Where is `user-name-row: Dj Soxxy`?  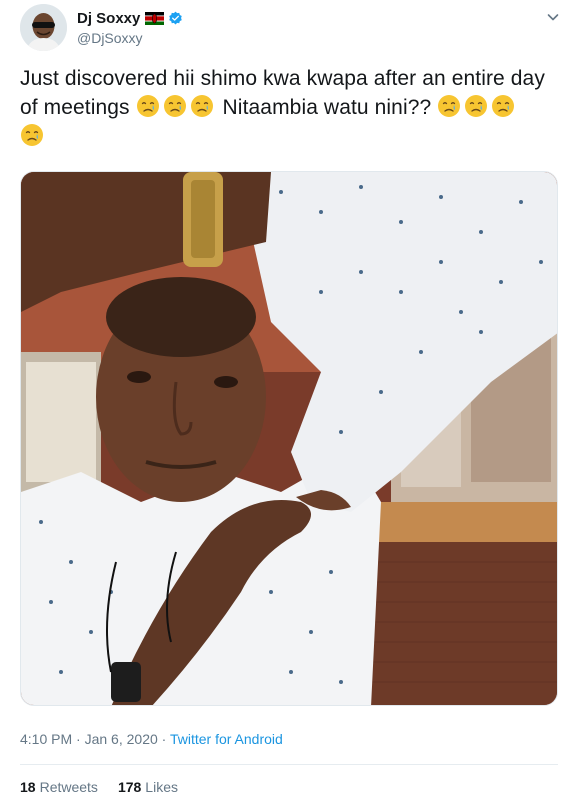 user-name-row: Dj Soxxy is located at coordinates (130, 18).